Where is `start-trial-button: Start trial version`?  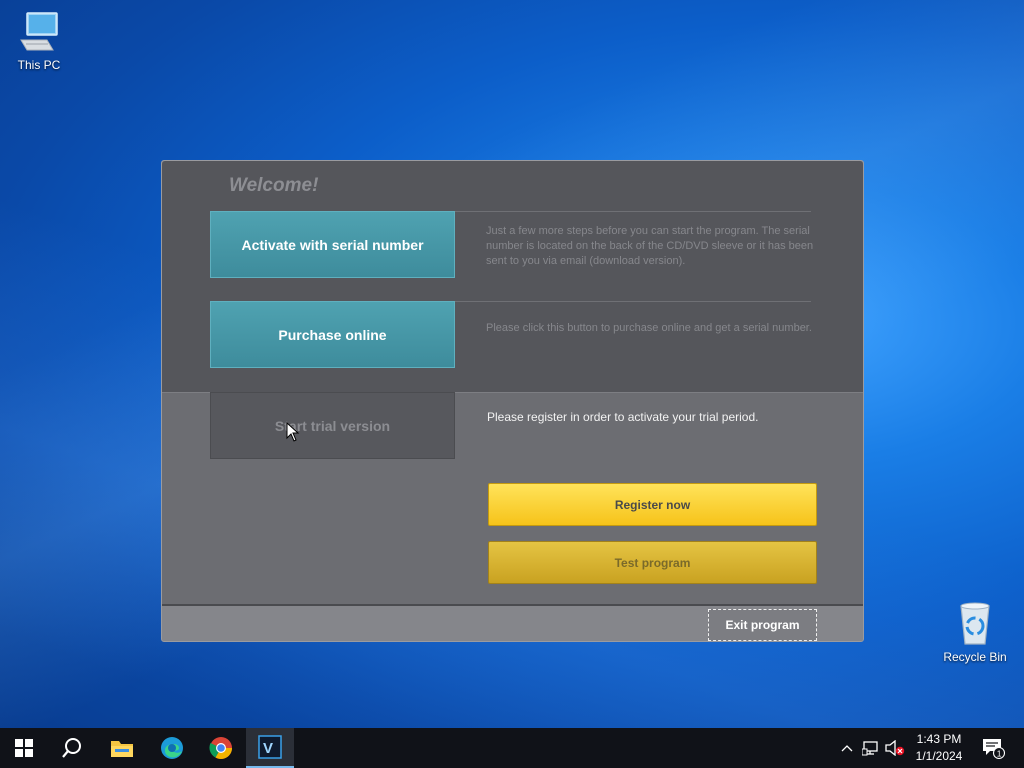 start-trial-button: Start trial version is located at coordinates (332, 425).